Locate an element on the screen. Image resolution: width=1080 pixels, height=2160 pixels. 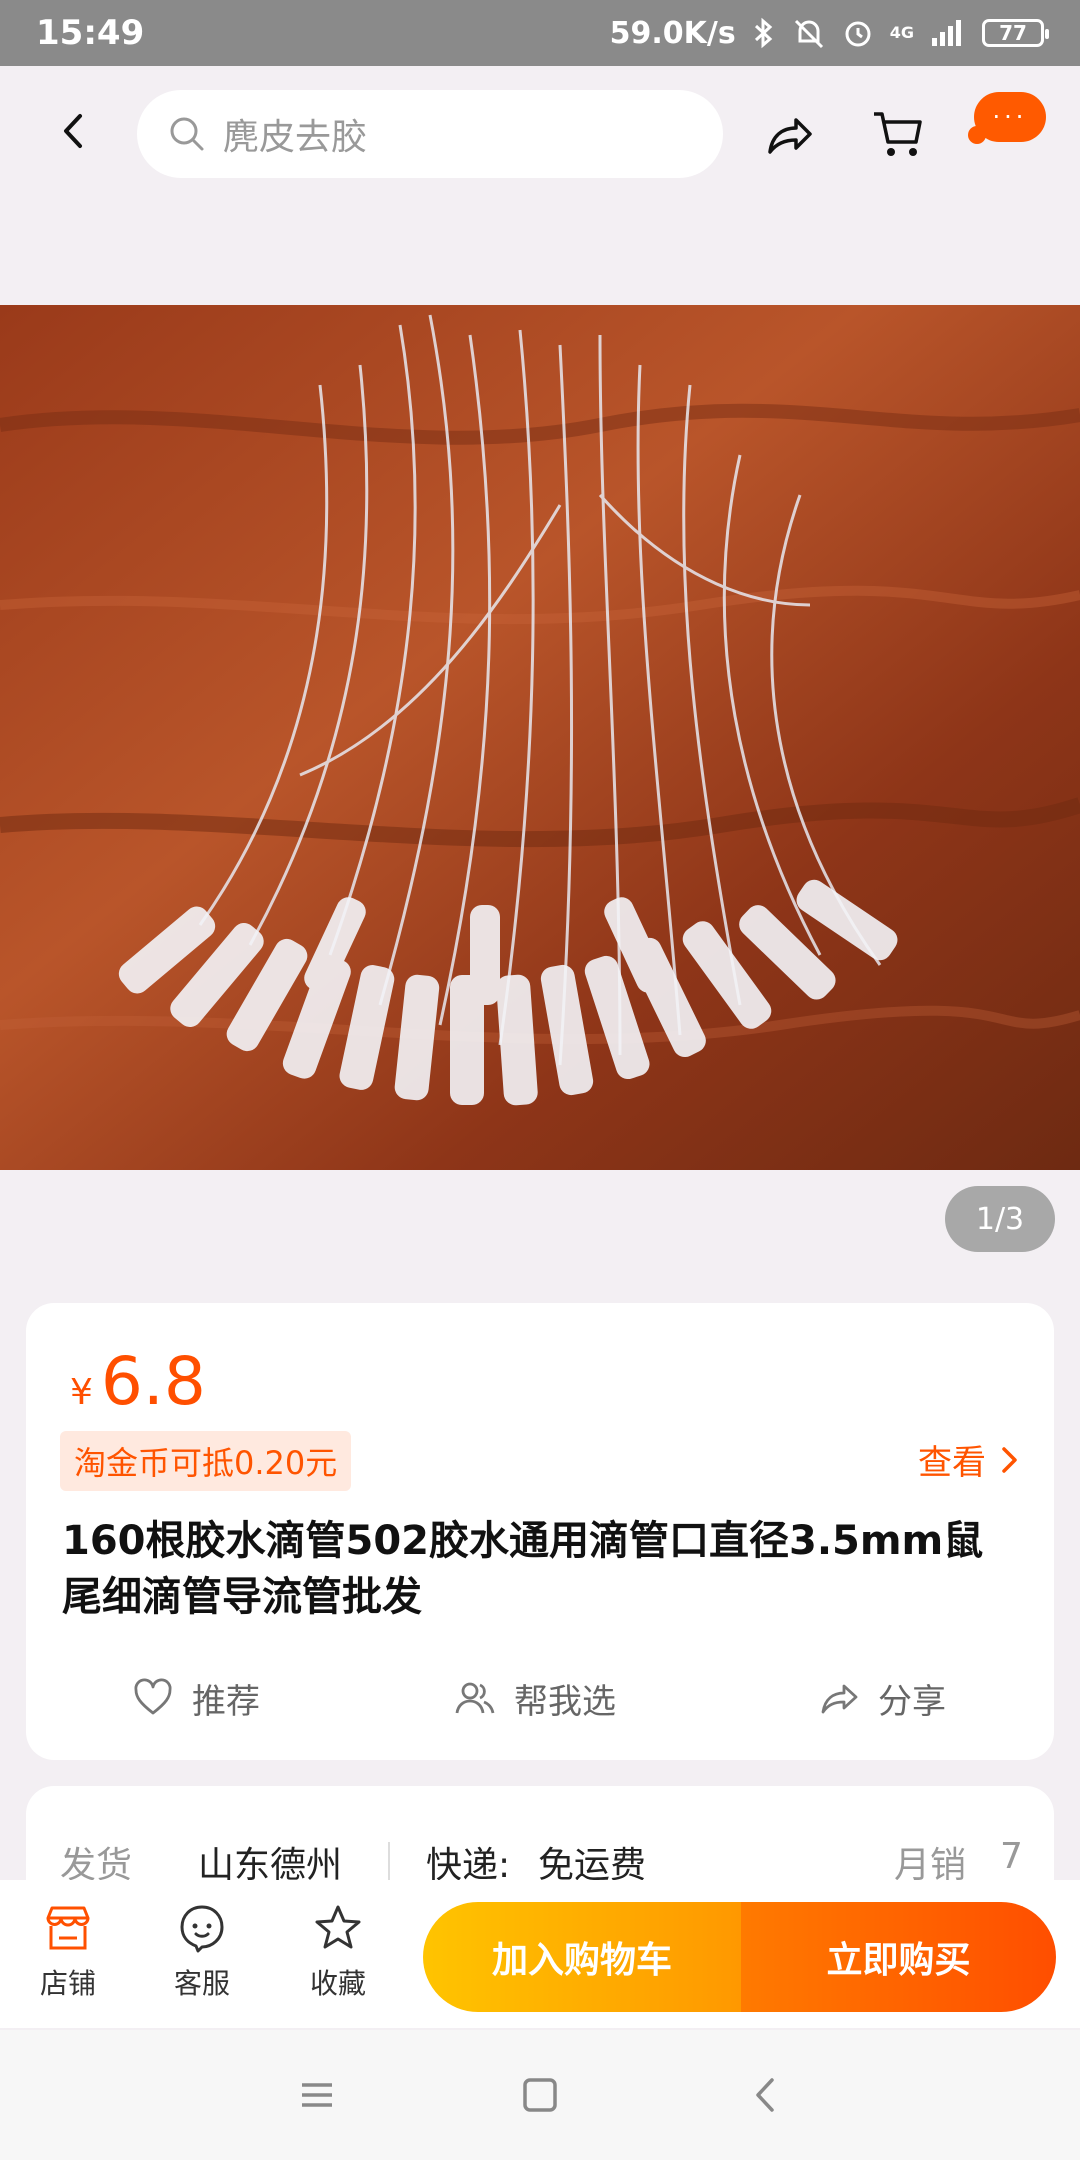
coin-offer-badge: 淘金币可抵0.20元 is located at coordinates (206, 1461).